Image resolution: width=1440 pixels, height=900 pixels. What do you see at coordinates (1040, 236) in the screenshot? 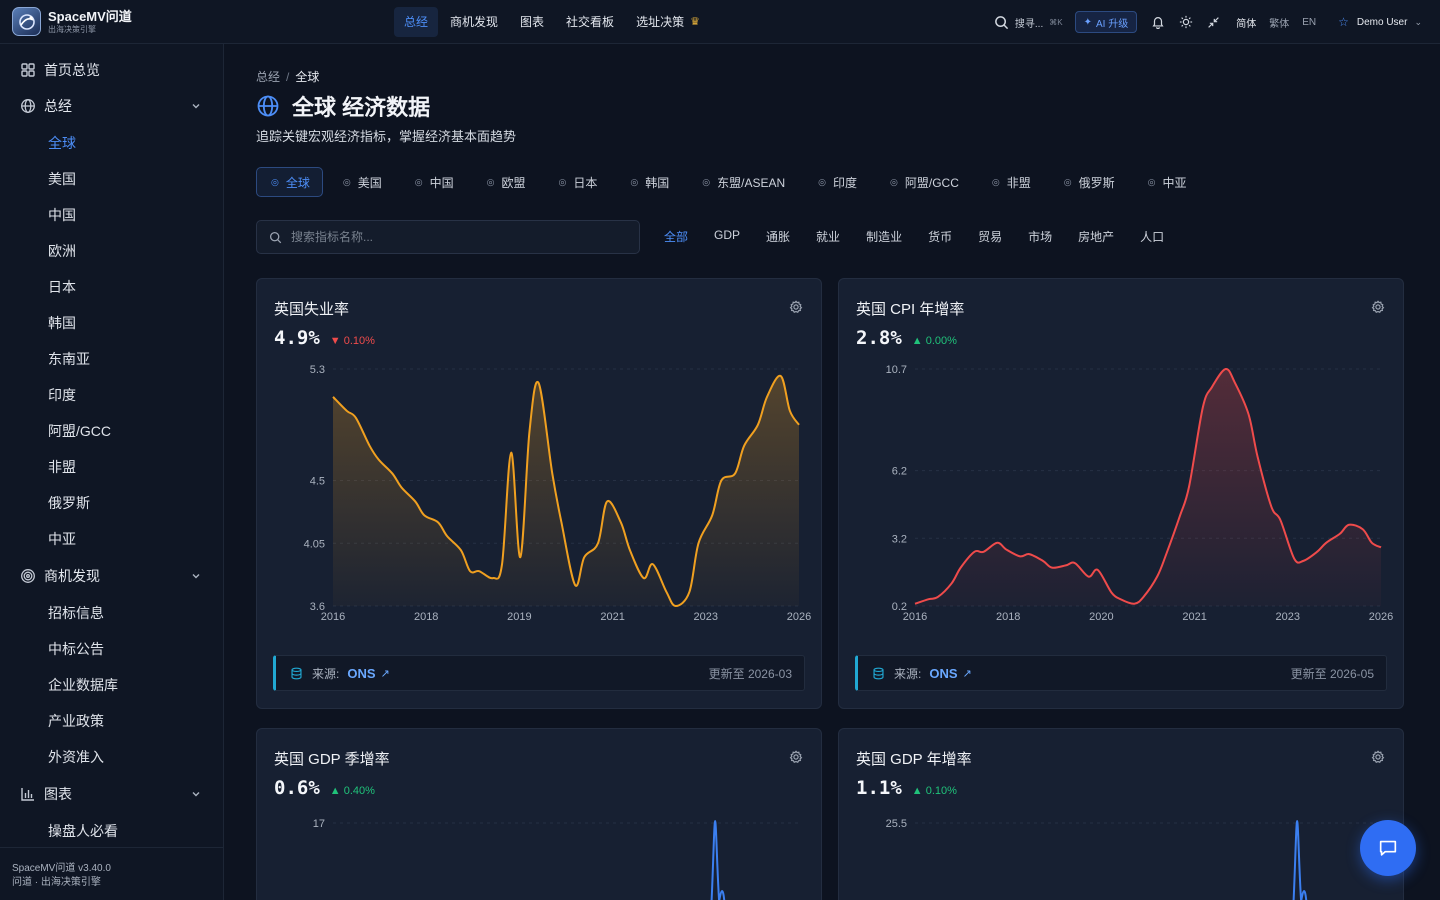
I see `category-tab-markets: 市场` at bounding box center [1040, 236].